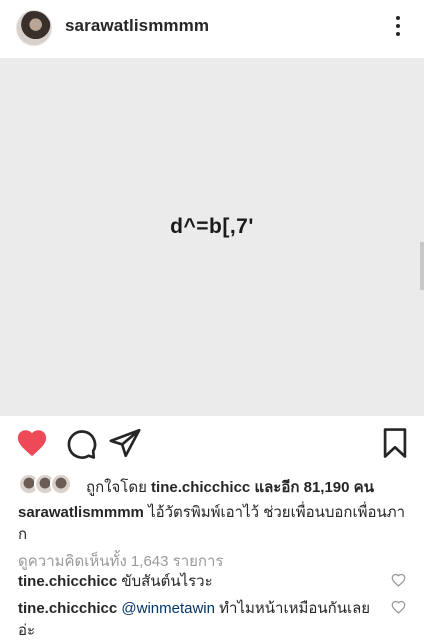 The image size is (424, 640). I want to click on save-button, so click(395, 443).